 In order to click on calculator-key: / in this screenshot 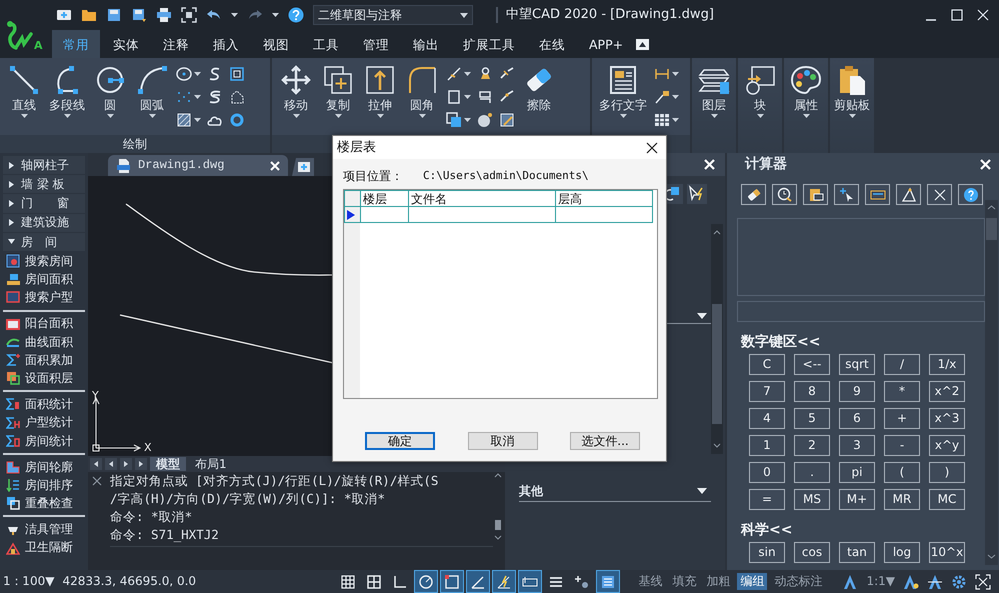, I will do `click(902, 364)`.